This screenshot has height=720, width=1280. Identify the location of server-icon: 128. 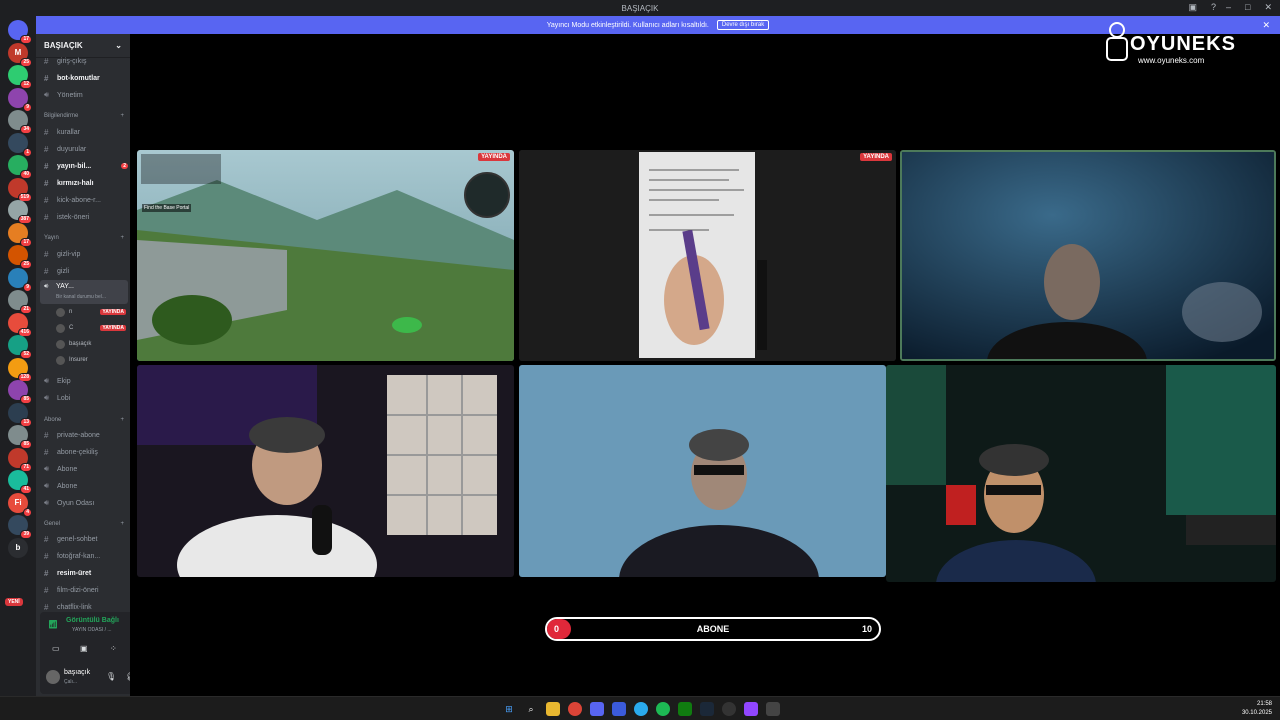
(20, 369).